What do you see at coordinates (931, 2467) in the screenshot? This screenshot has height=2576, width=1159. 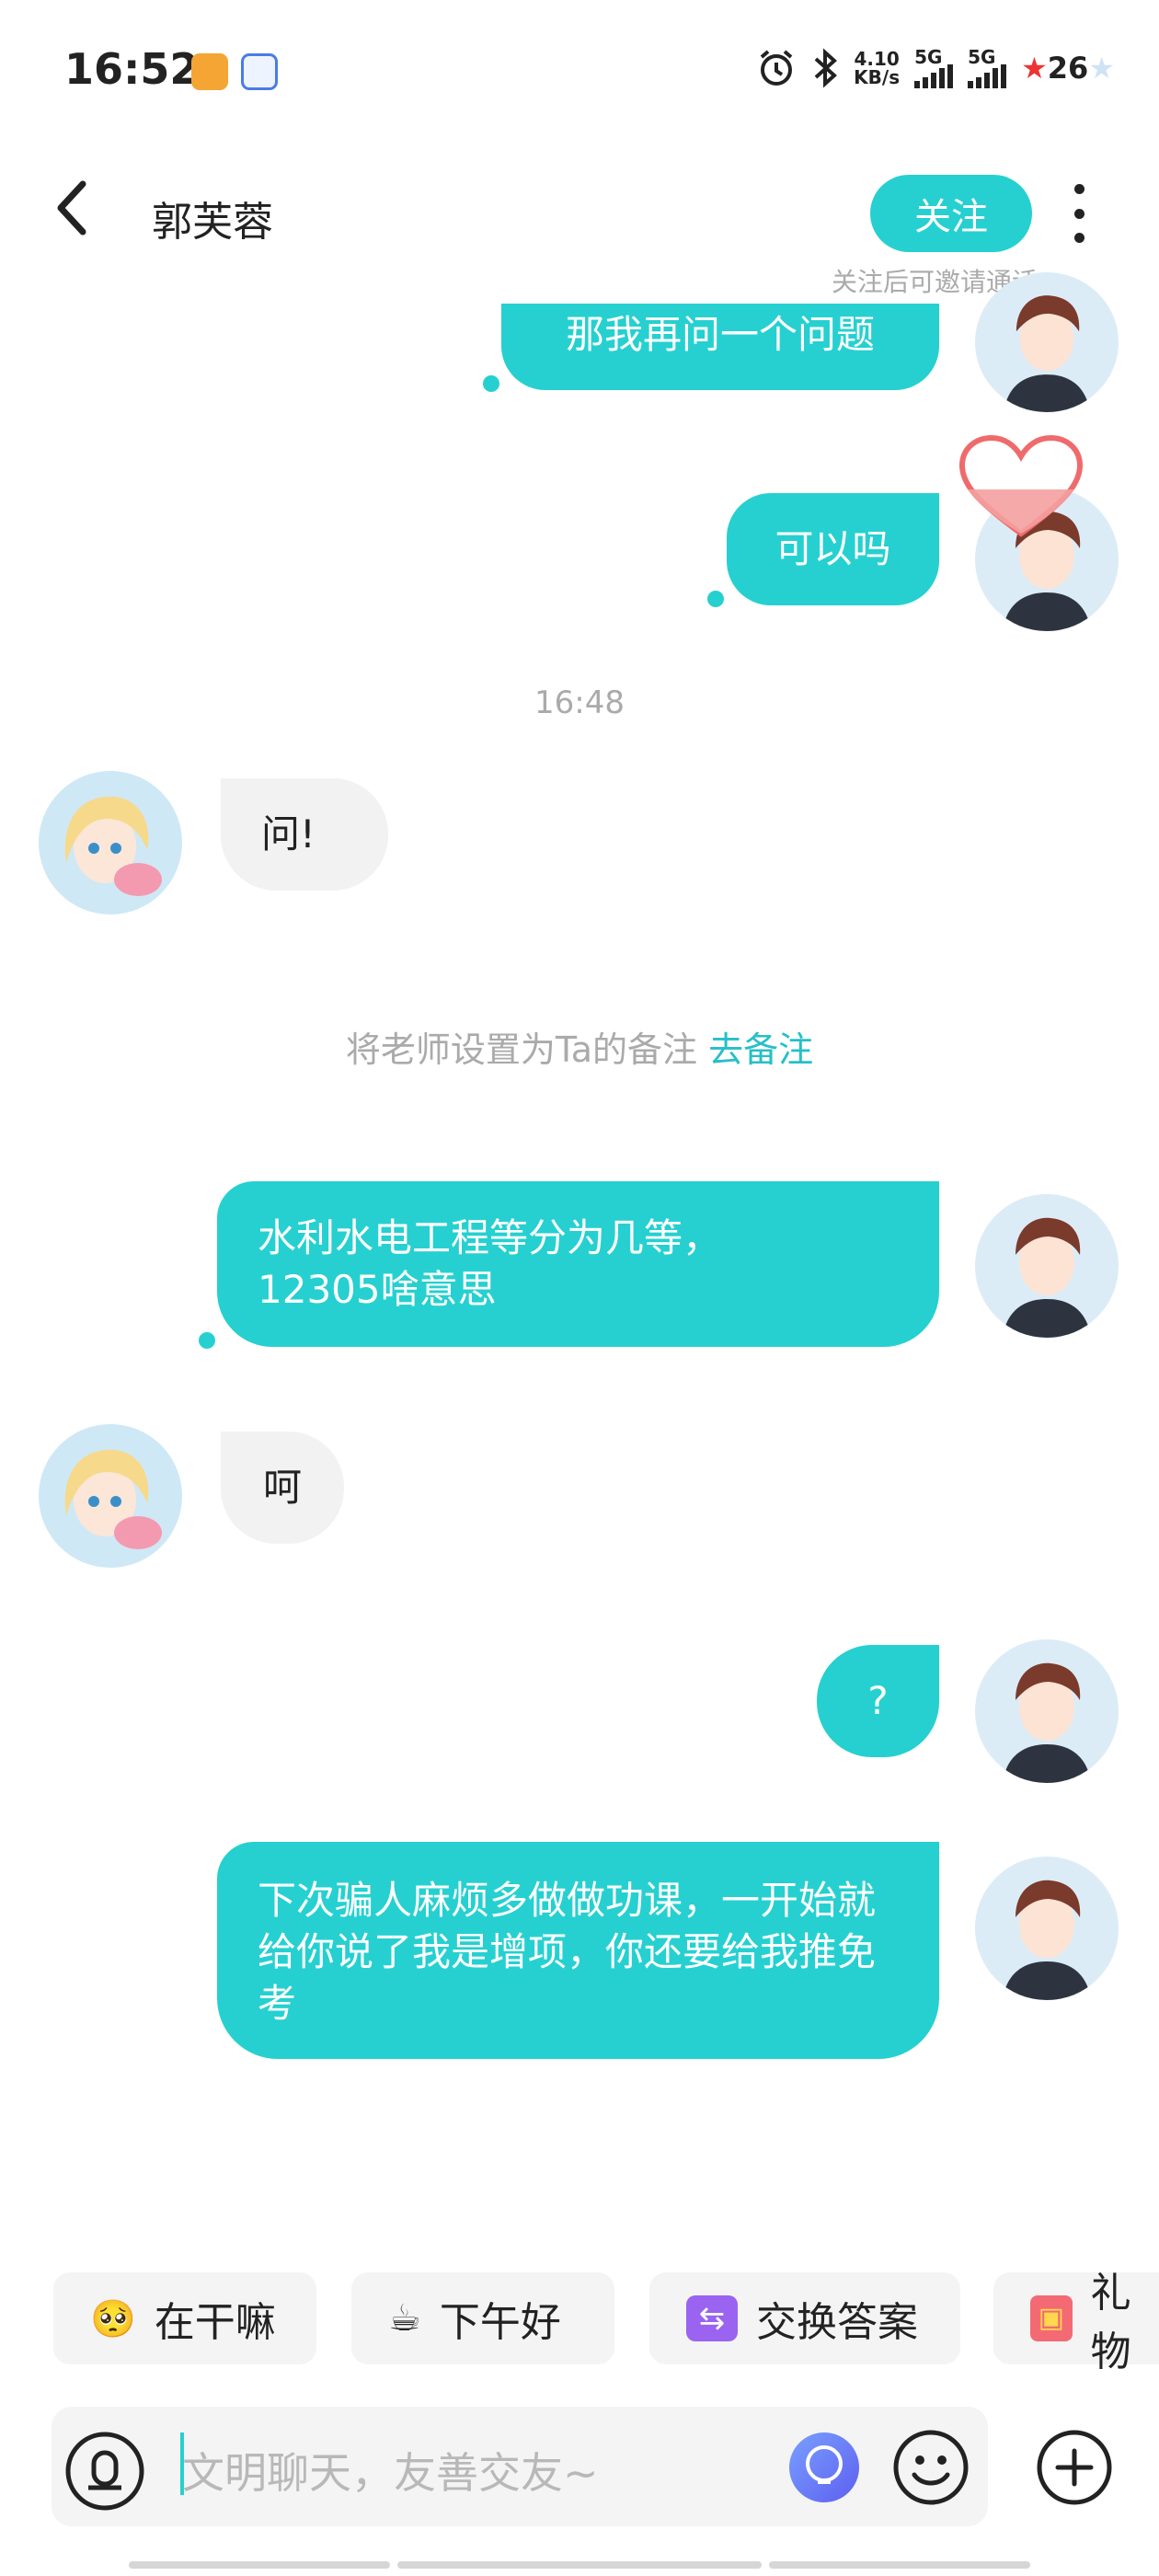 I see `emoji-icon` at bounding box center [931, 2467].